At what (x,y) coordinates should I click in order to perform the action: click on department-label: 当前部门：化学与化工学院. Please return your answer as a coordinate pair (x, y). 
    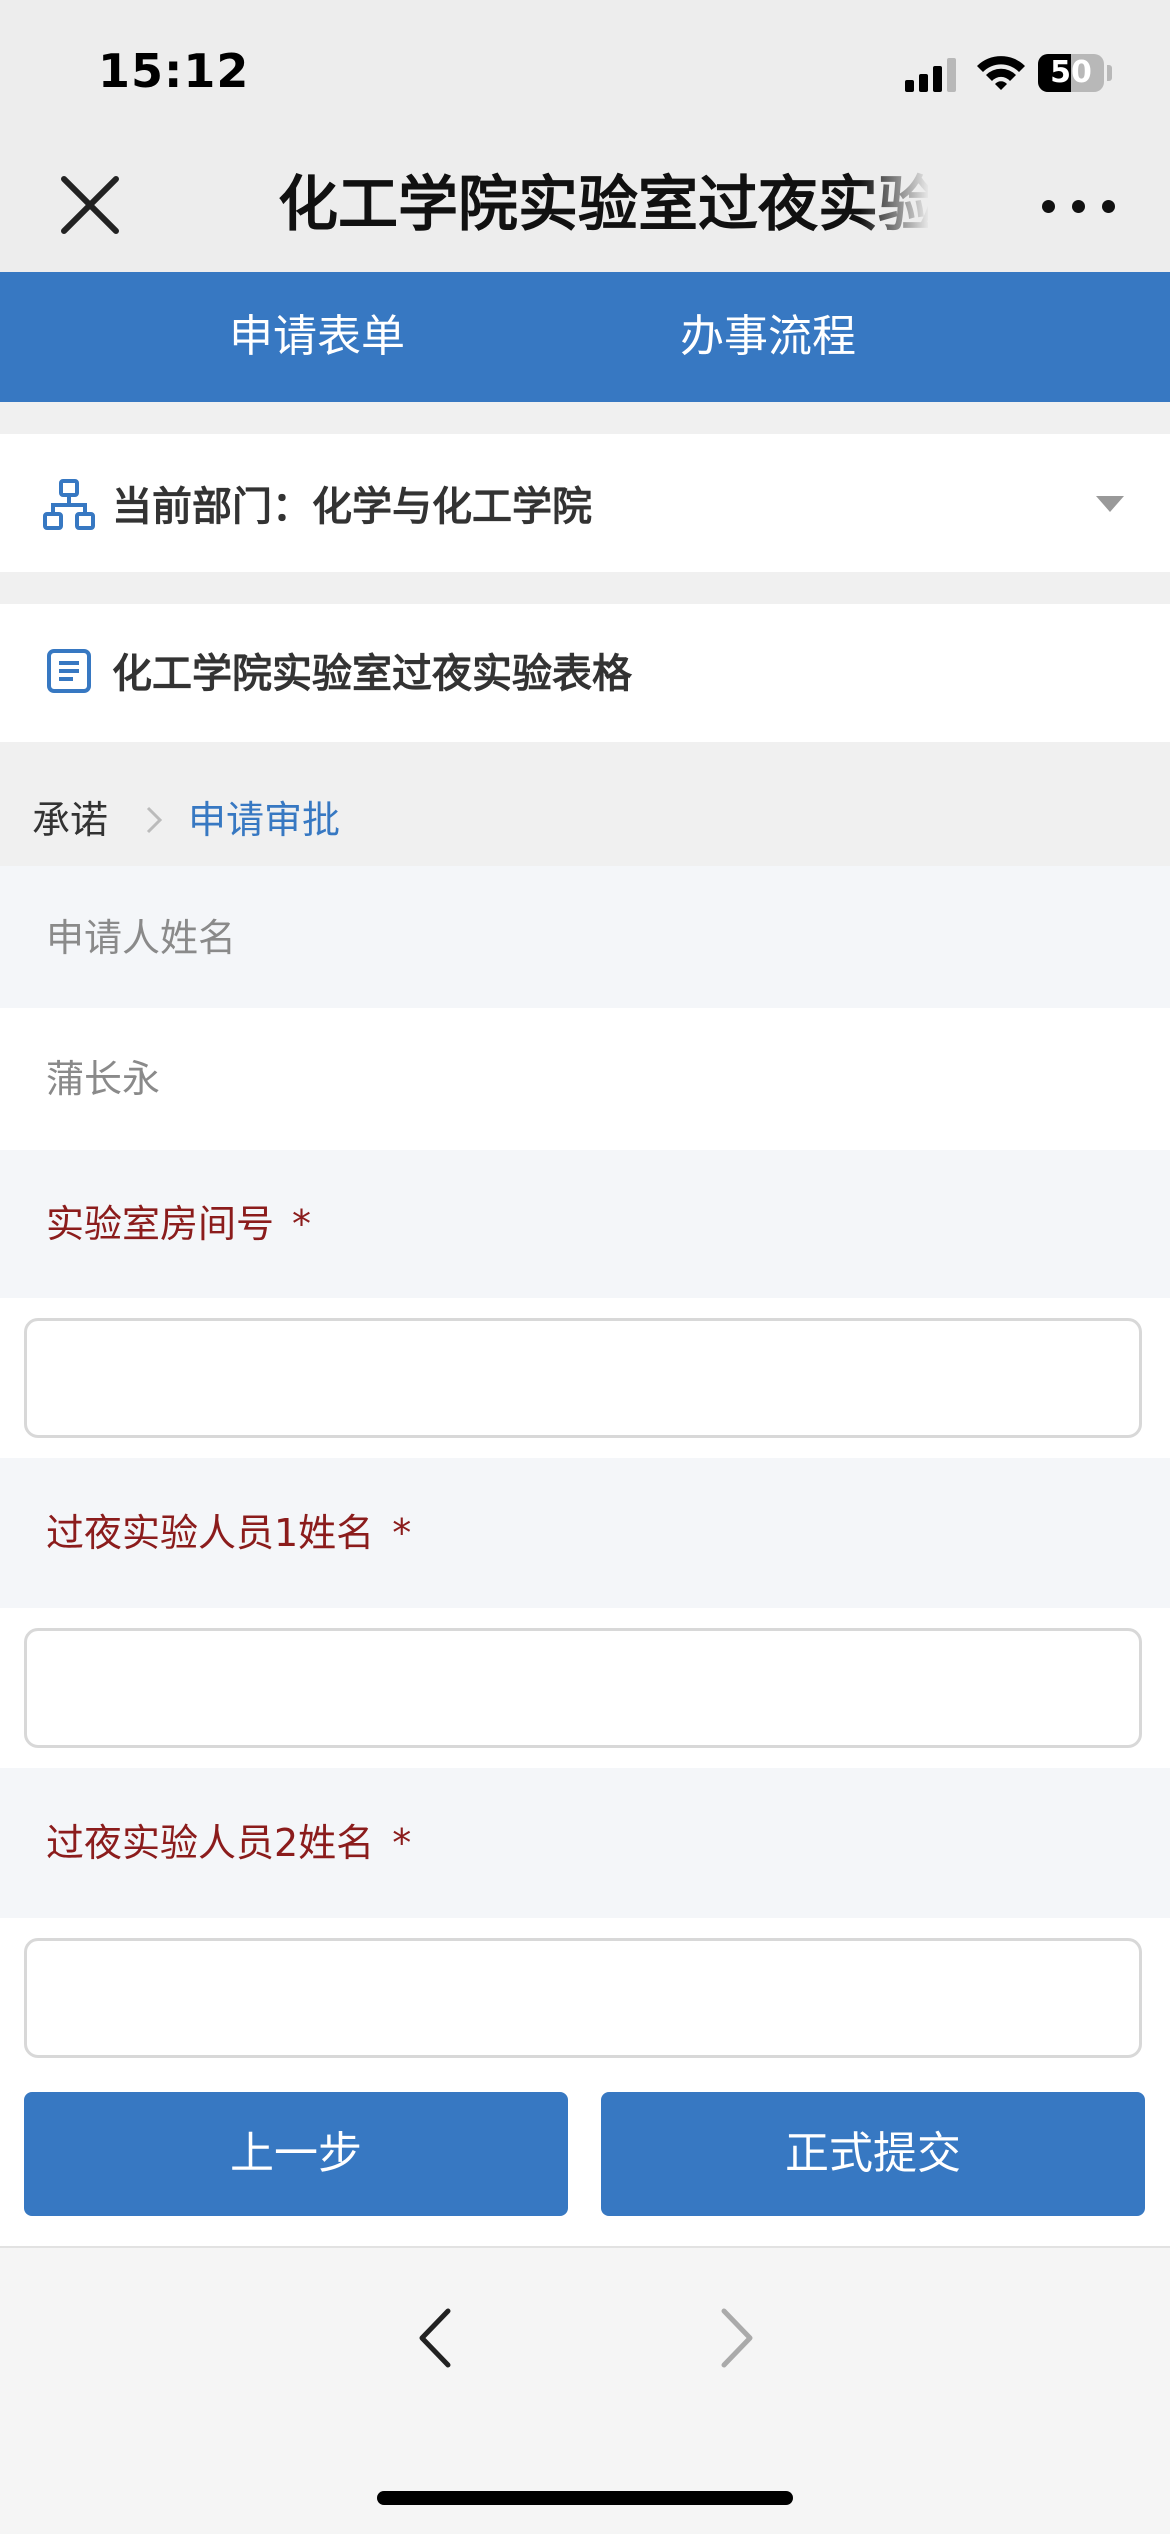
    Looking at the image, I should click on (352, 507).